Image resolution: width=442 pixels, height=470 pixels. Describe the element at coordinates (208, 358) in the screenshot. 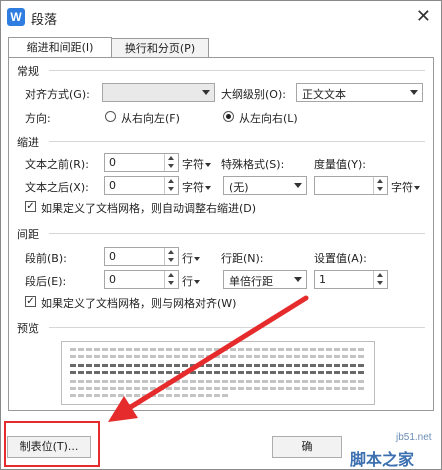

I see `annotation-arrow-icon` at that location.